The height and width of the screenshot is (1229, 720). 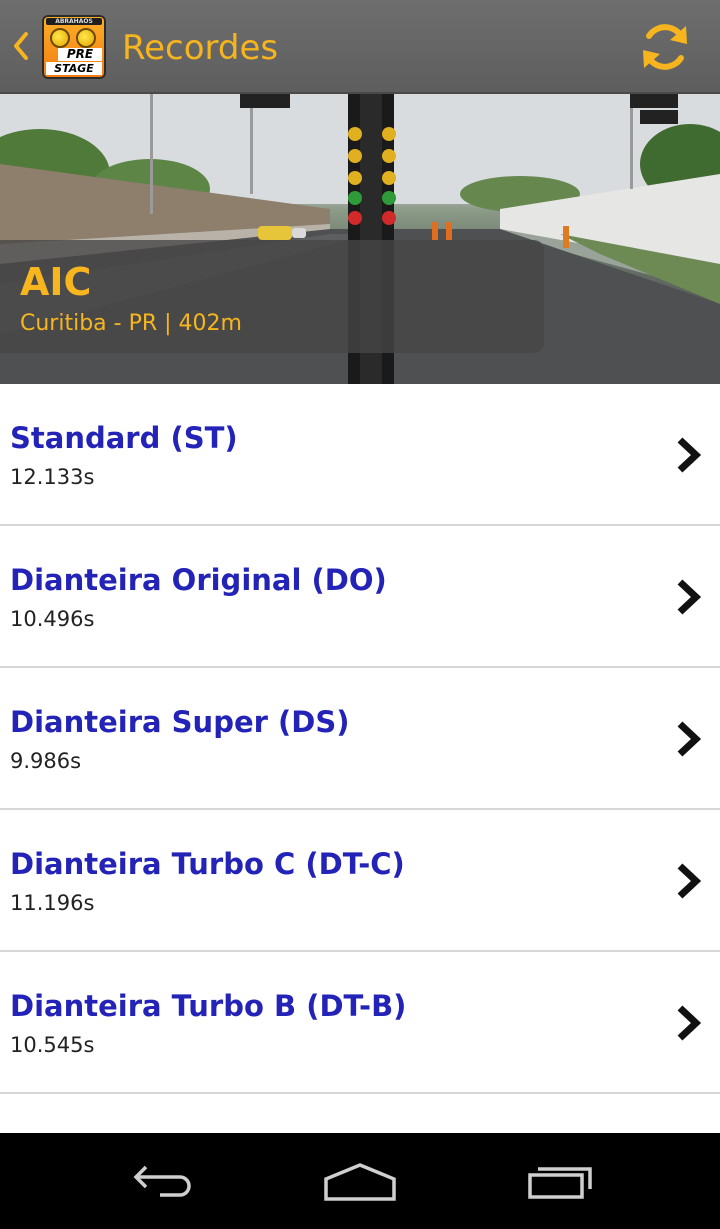 I want to click on light-right, so click(x=86, y=38).